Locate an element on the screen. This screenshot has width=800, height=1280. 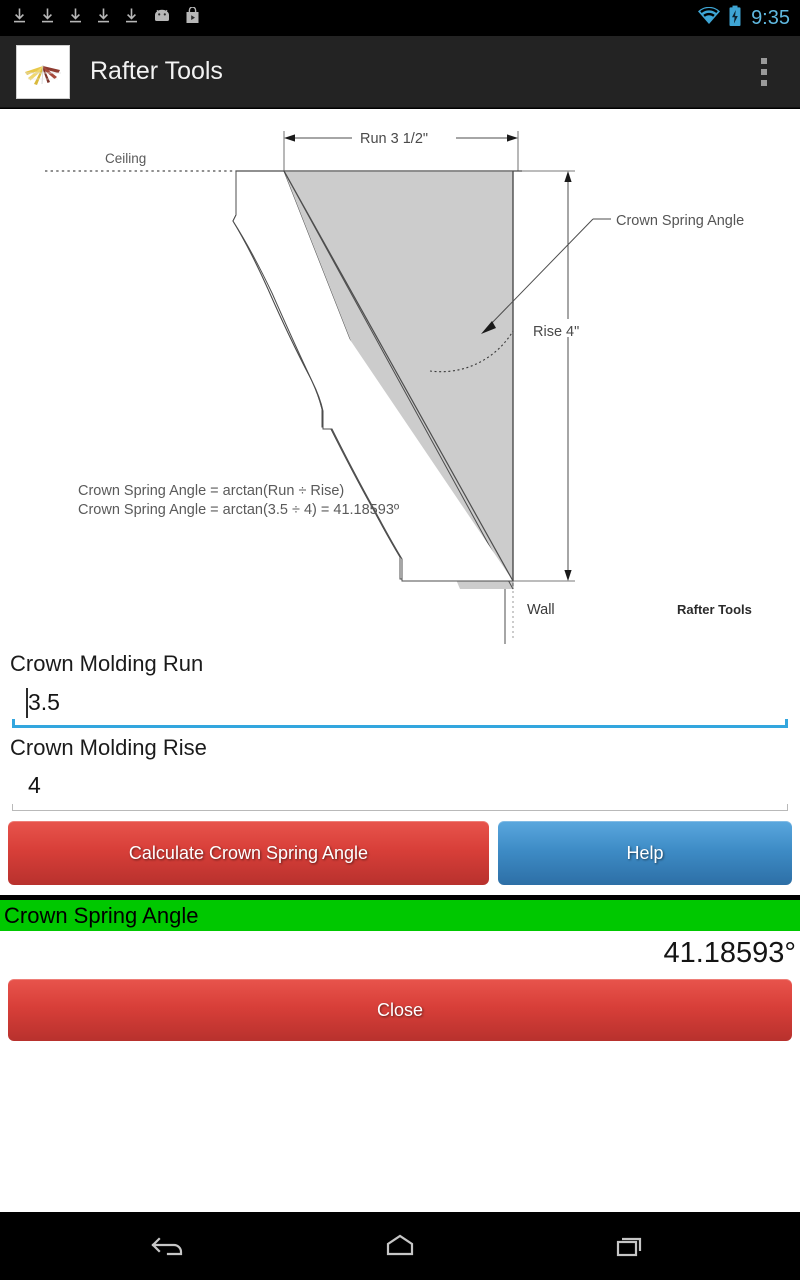
text-caret is located at coordinates (27, 702).